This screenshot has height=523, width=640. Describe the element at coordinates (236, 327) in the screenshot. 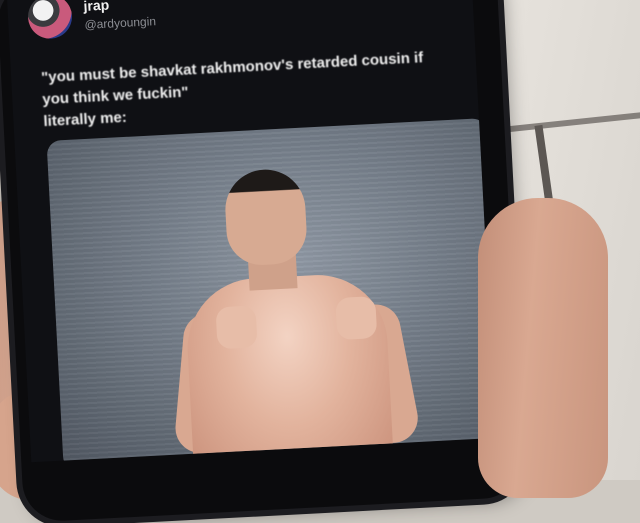

I see `fighter-left-fist` at that location.